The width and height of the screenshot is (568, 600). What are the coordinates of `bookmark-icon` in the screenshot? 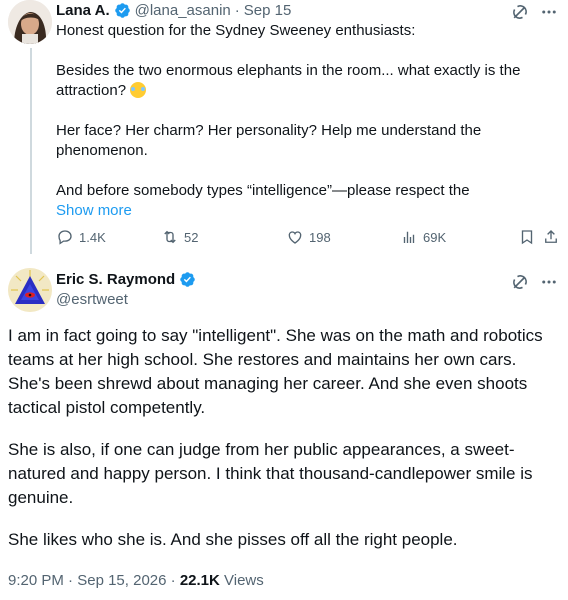 It's located at (527, 237).